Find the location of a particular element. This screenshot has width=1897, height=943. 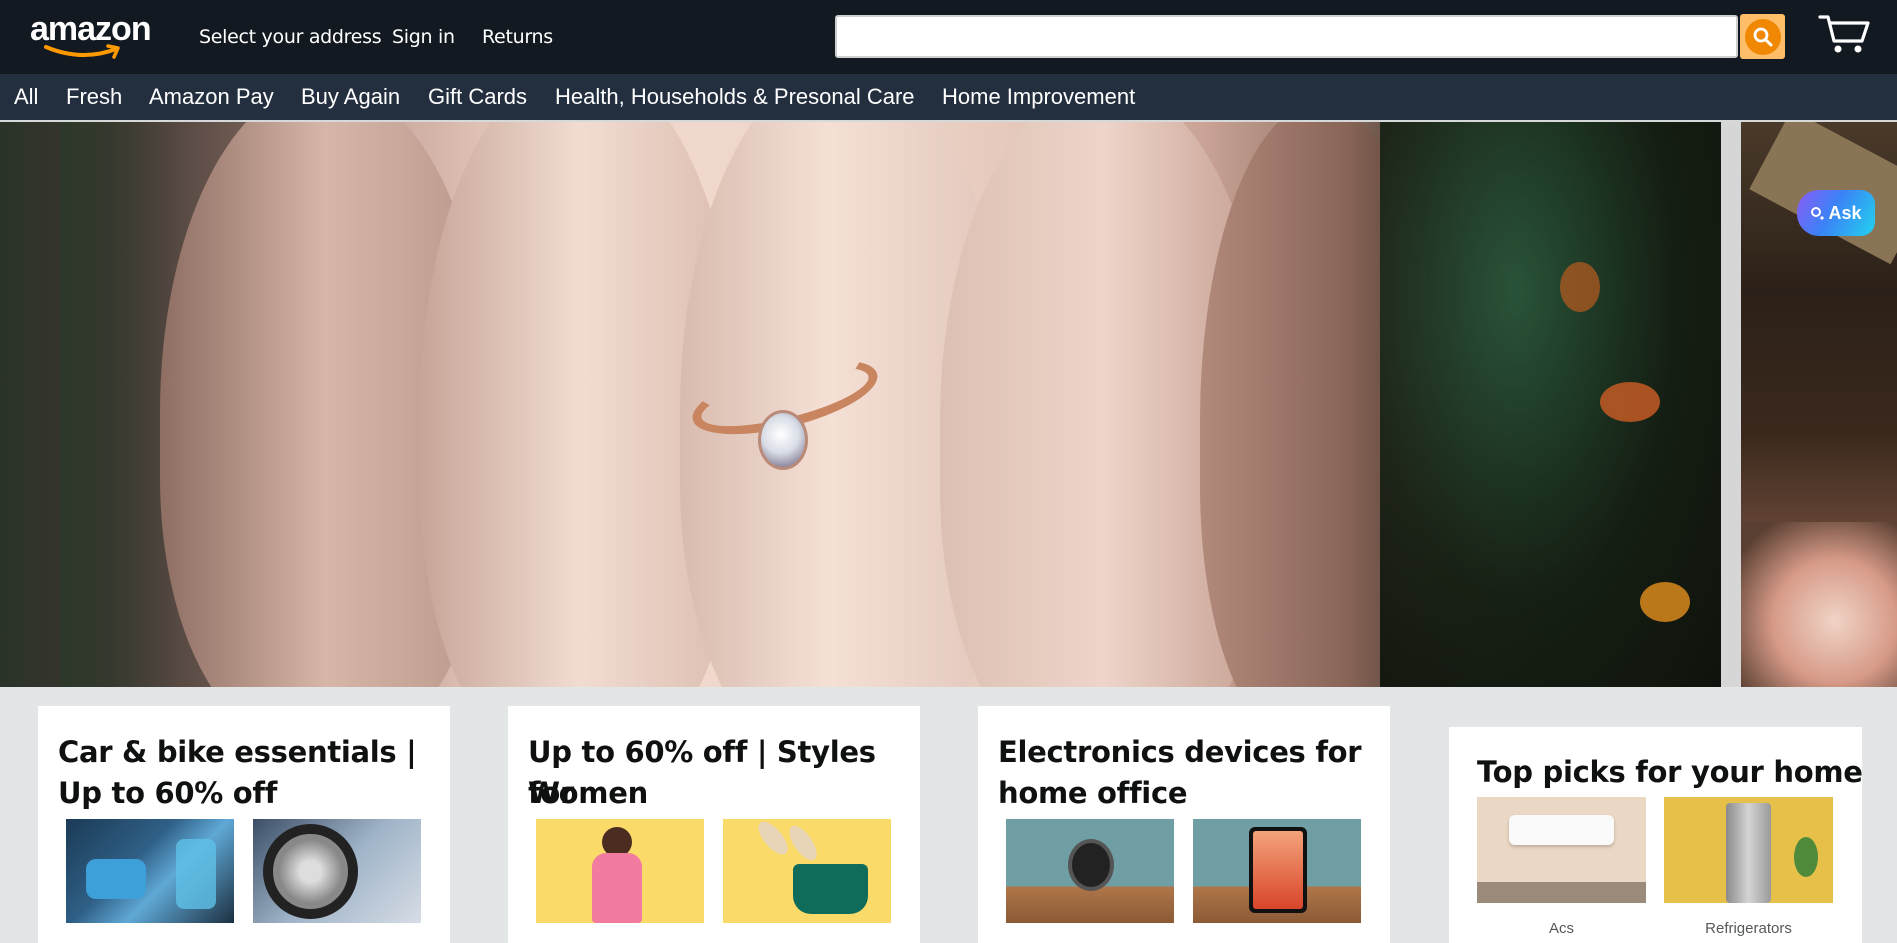

returns-link: Returns is located at coordinates (517, 37).